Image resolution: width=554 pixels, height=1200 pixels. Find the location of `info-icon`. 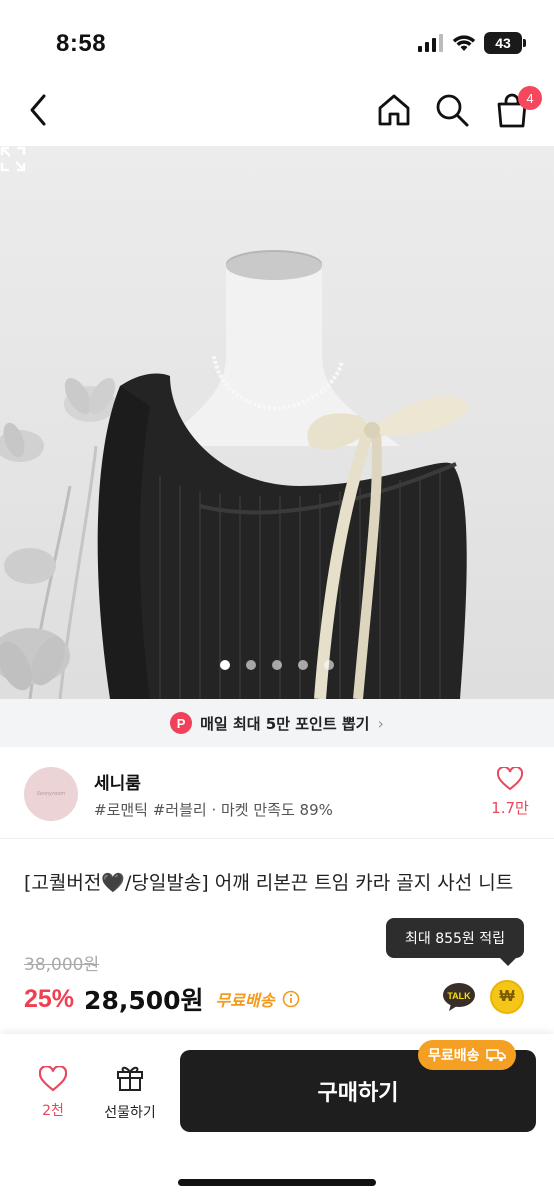

info-icon is located at coordinates (291, 999).